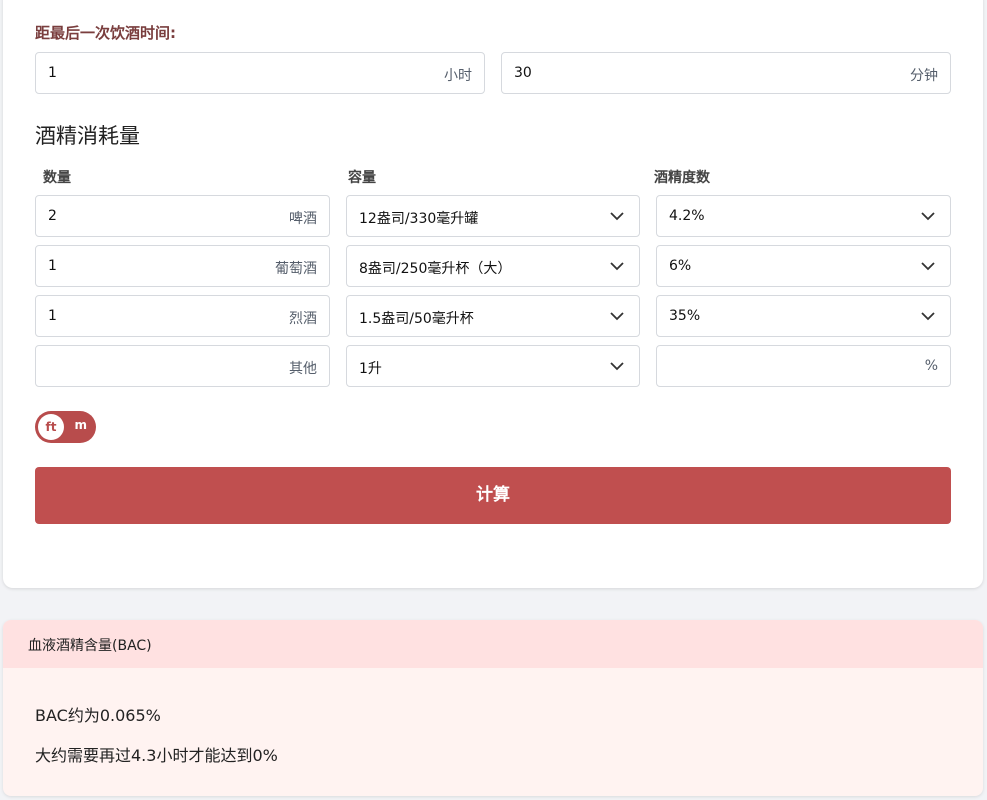  What do you see at coordinates (303, 369) in the screenshot?
I see `drink-type-label: 其他` at bounding box center [303, 369].